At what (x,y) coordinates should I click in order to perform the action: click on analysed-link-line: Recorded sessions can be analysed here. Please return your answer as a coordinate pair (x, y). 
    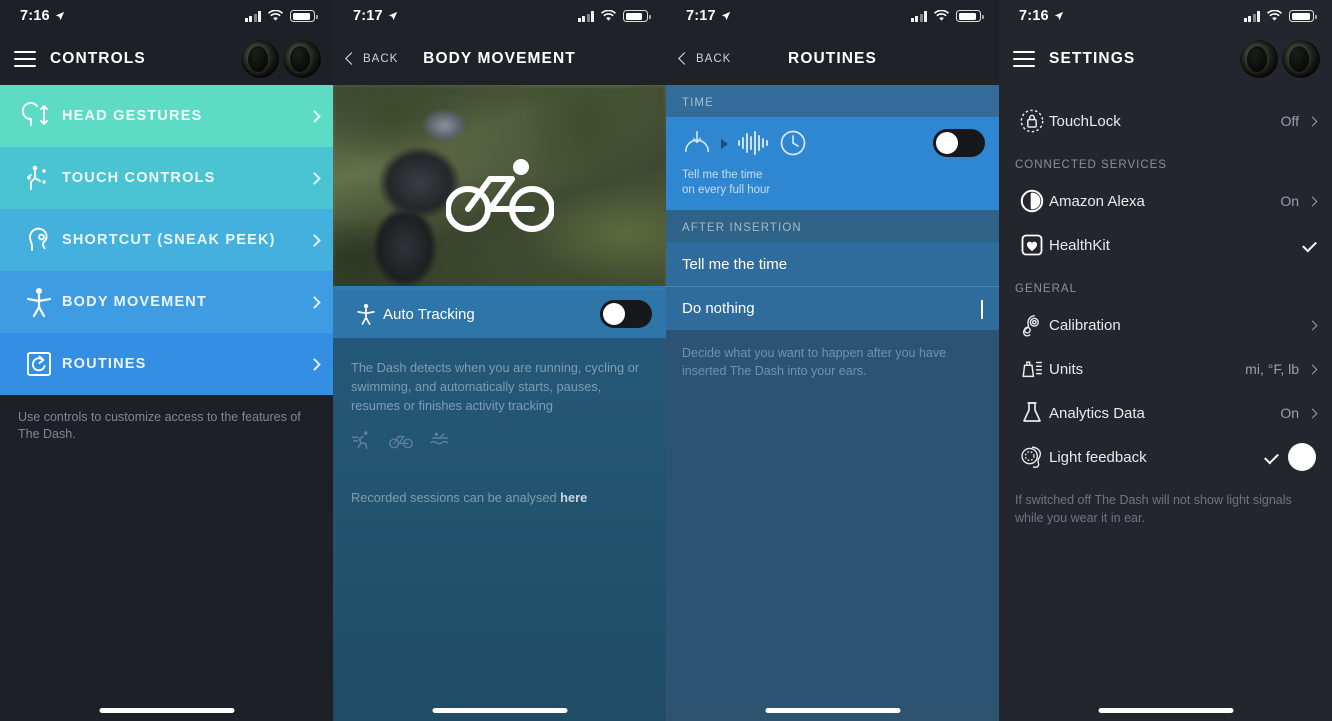
    Looking at the image, I should click on (499, 497).